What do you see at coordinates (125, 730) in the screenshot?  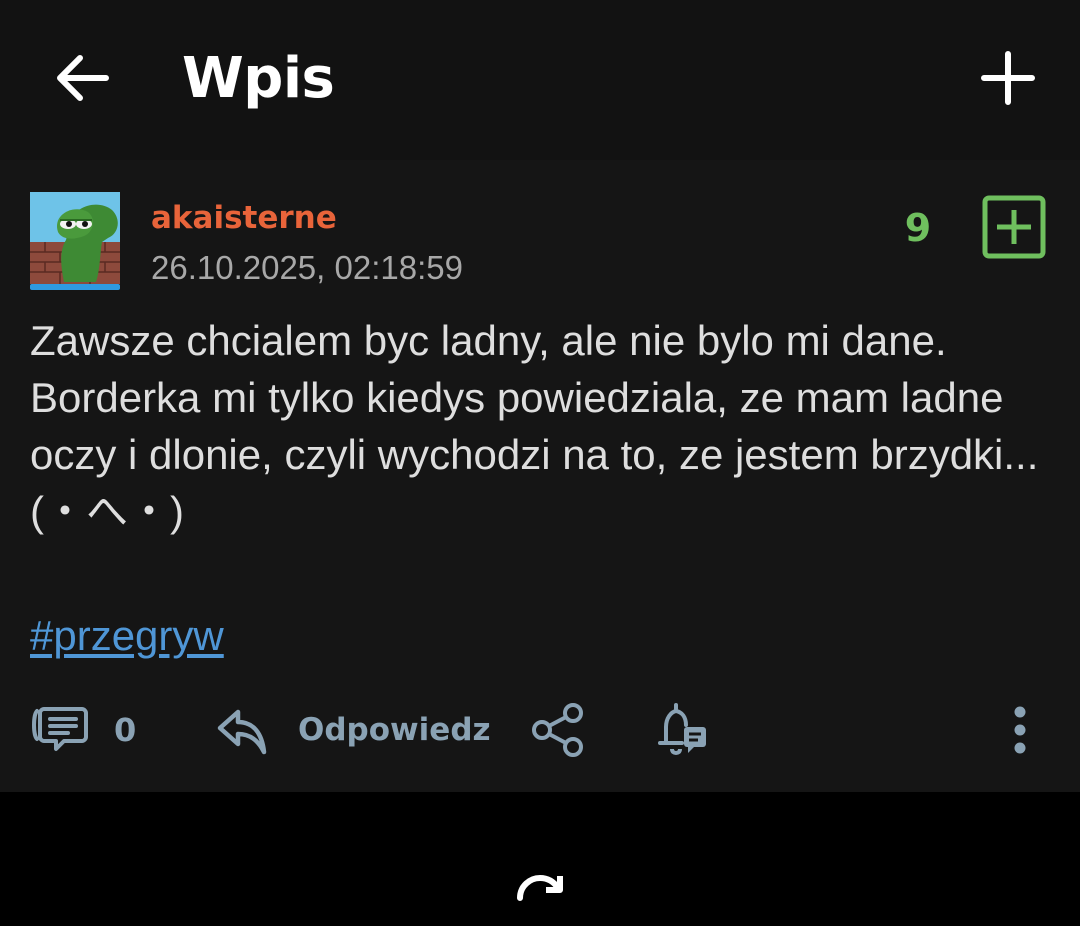 I see `comments-count: 0` at bounding box center [125, 730].